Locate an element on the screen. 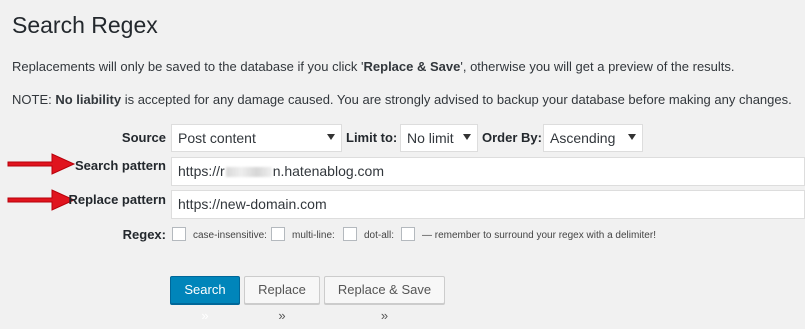  redacted-blur is located at coordinates (248, 172).